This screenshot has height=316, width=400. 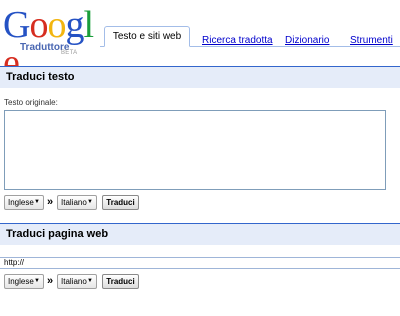 I want to click on section-header-text: Traduci testo, so click(x=200, y=77).